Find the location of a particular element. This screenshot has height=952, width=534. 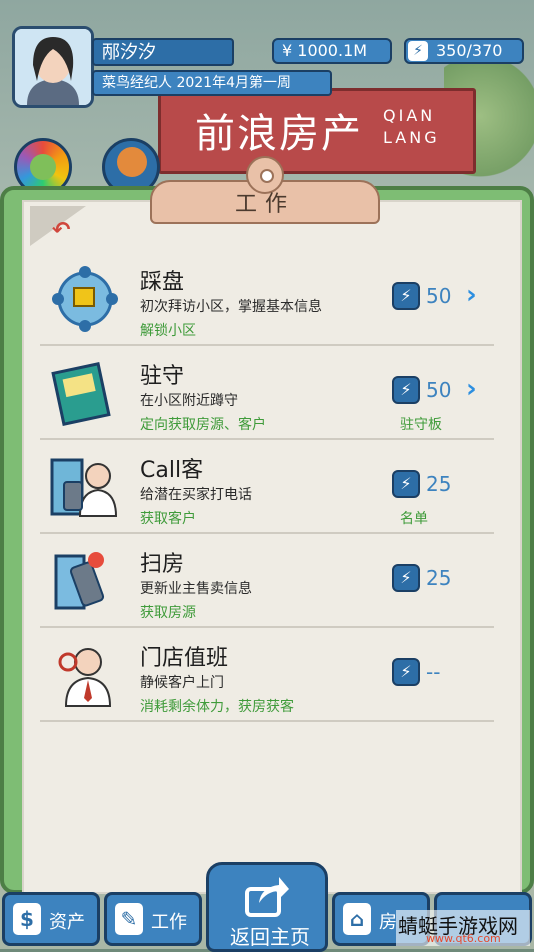

task-title: 扫房 is located at coordinates (162, 564).